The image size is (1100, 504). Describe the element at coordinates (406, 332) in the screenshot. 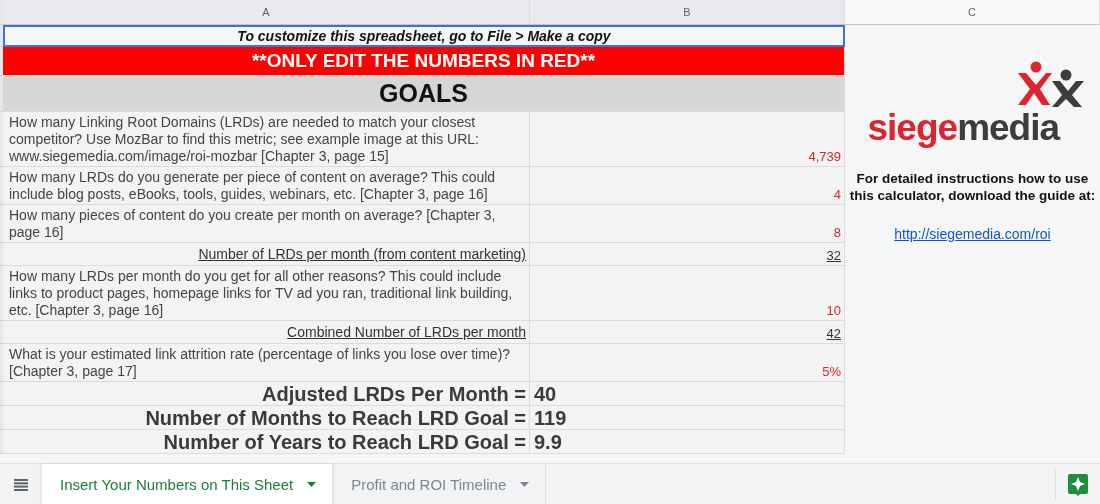

I see `subtotal-label: Combined Number of LRDs per month` at that location.